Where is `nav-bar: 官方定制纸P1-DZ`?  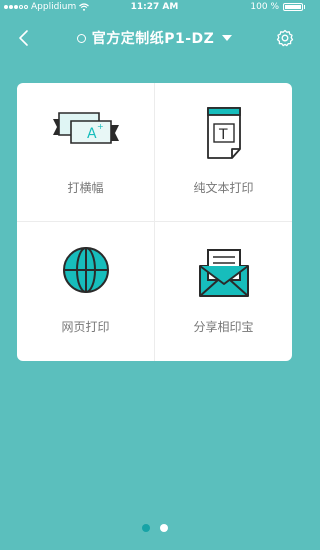 nav-bar: 官方定制纸P1-DZ is located at coordinates (154, 38).